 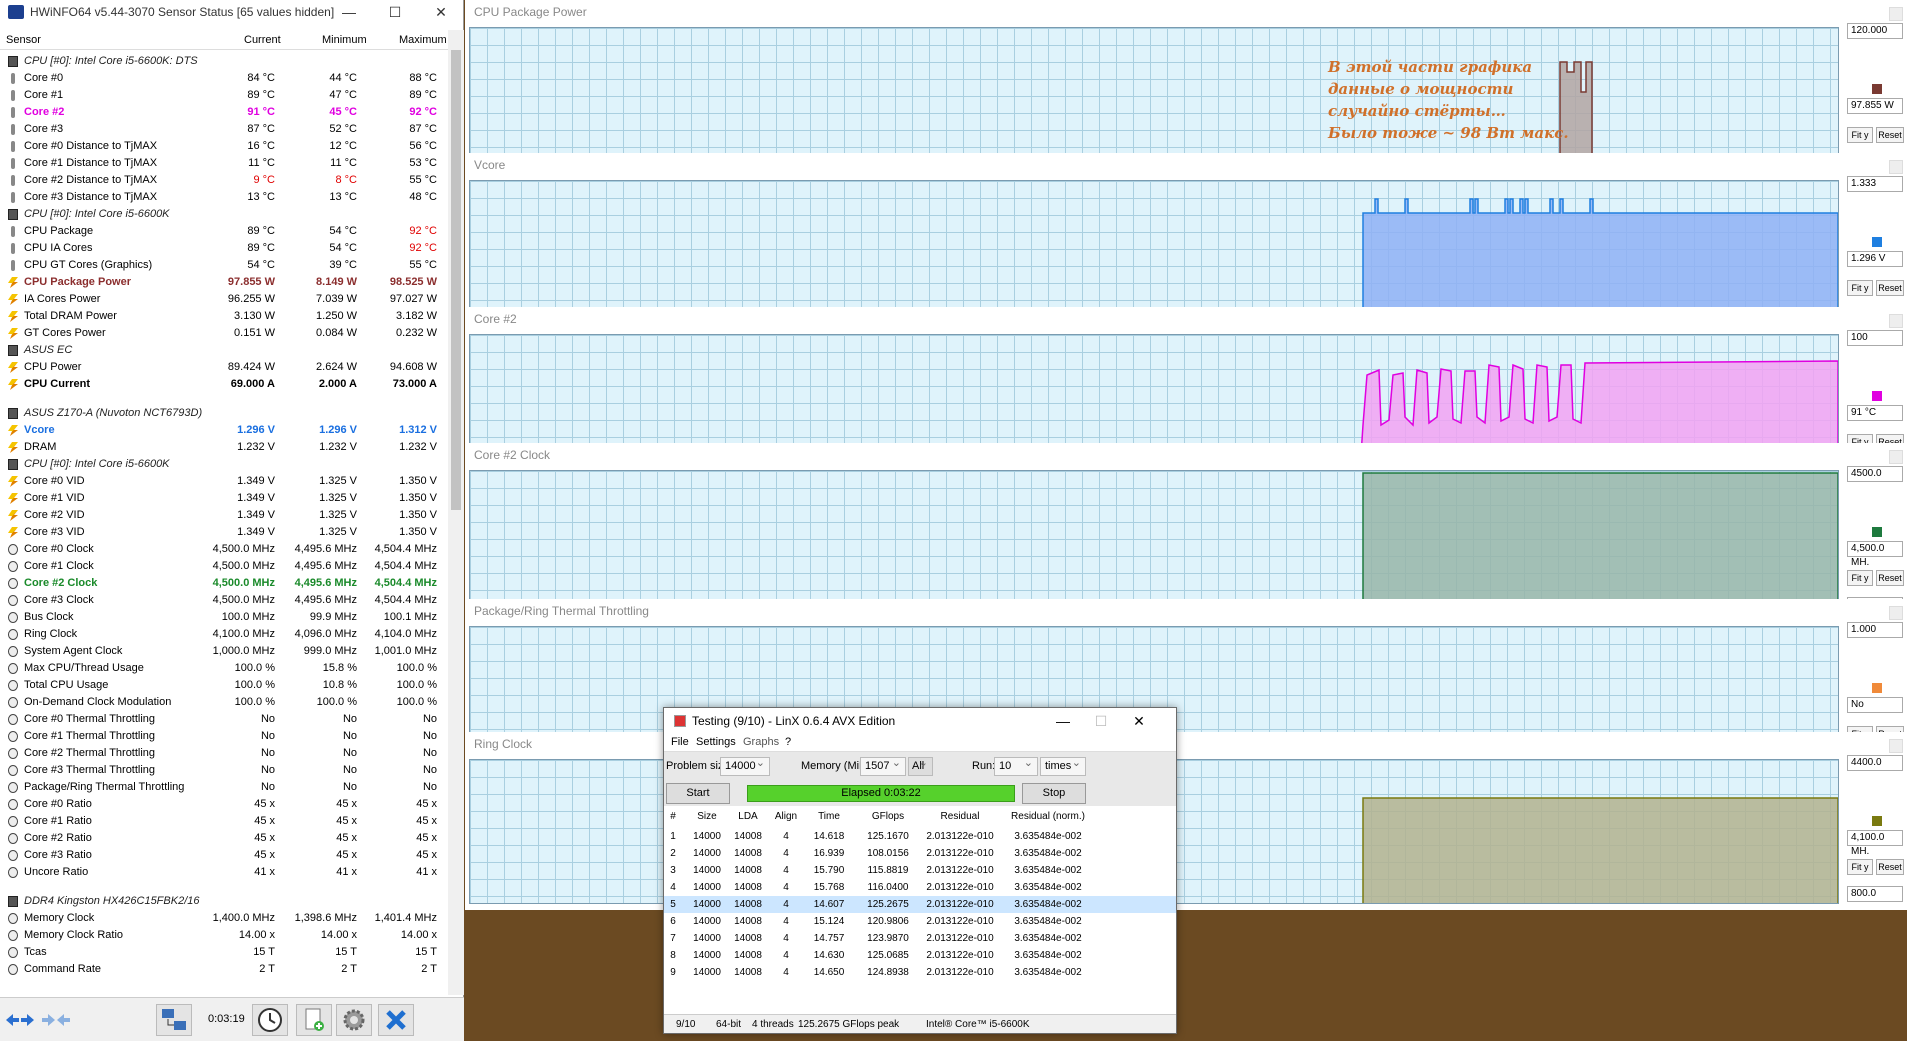 What do you see at coordinates (829, 817) in the screenshot?
I see `results-column-header: Time` at bounding box center [829, 817].